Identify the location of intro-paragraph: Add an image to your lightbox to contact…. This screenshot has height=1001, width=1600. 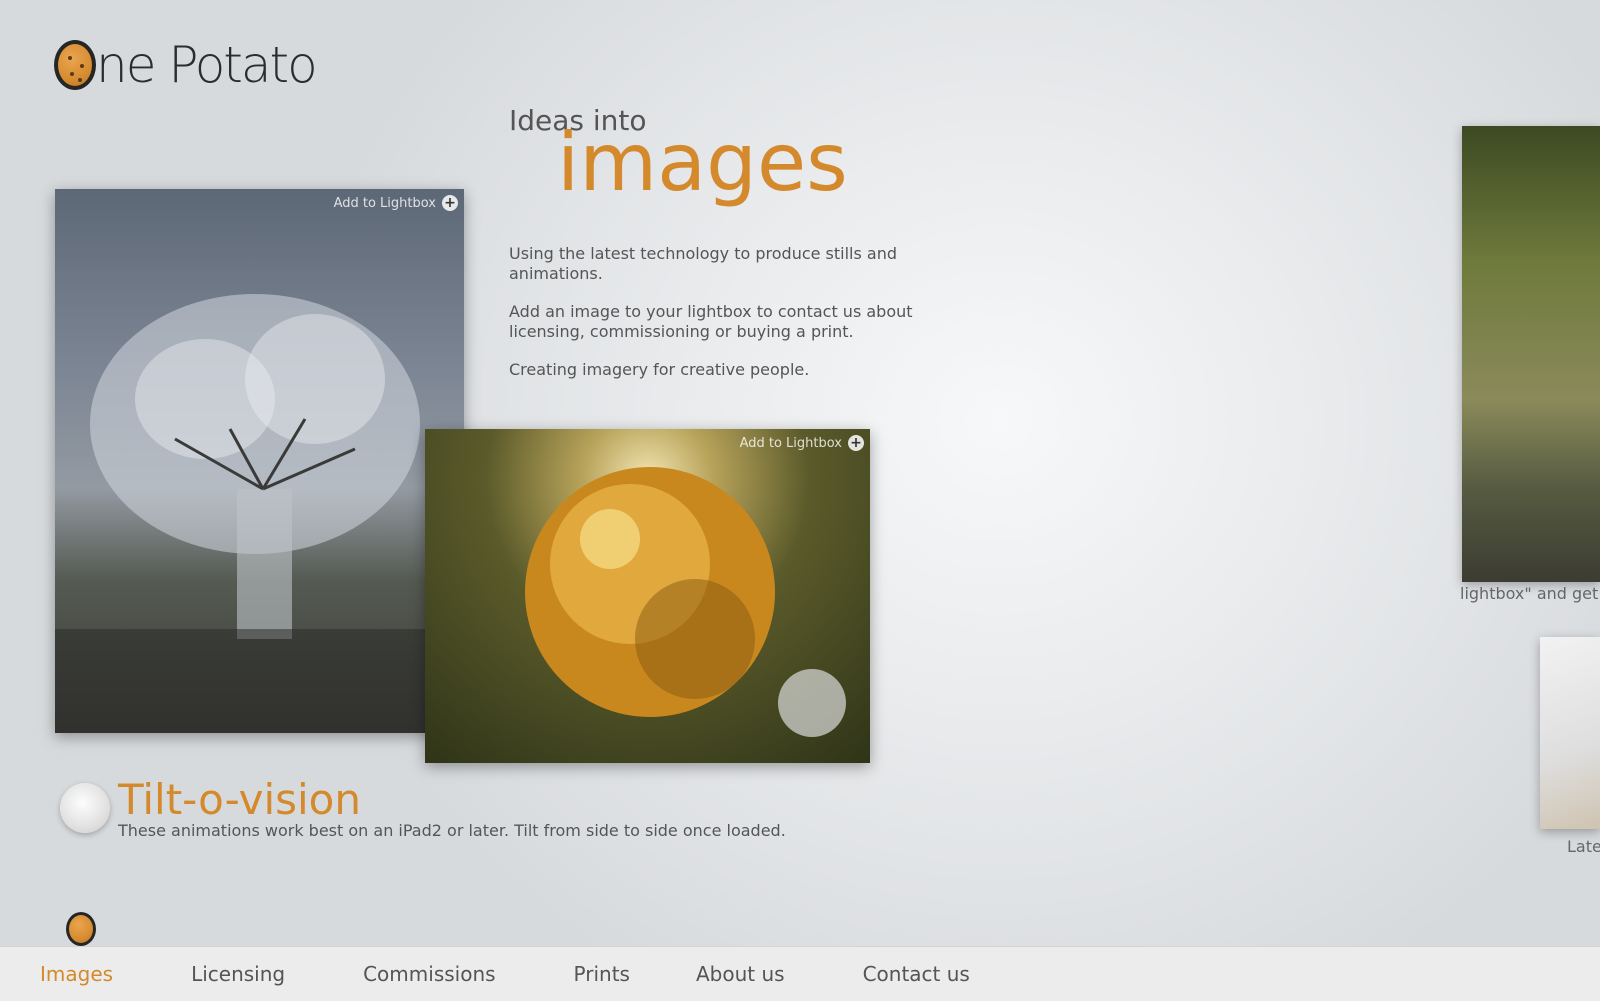
(711, 321).